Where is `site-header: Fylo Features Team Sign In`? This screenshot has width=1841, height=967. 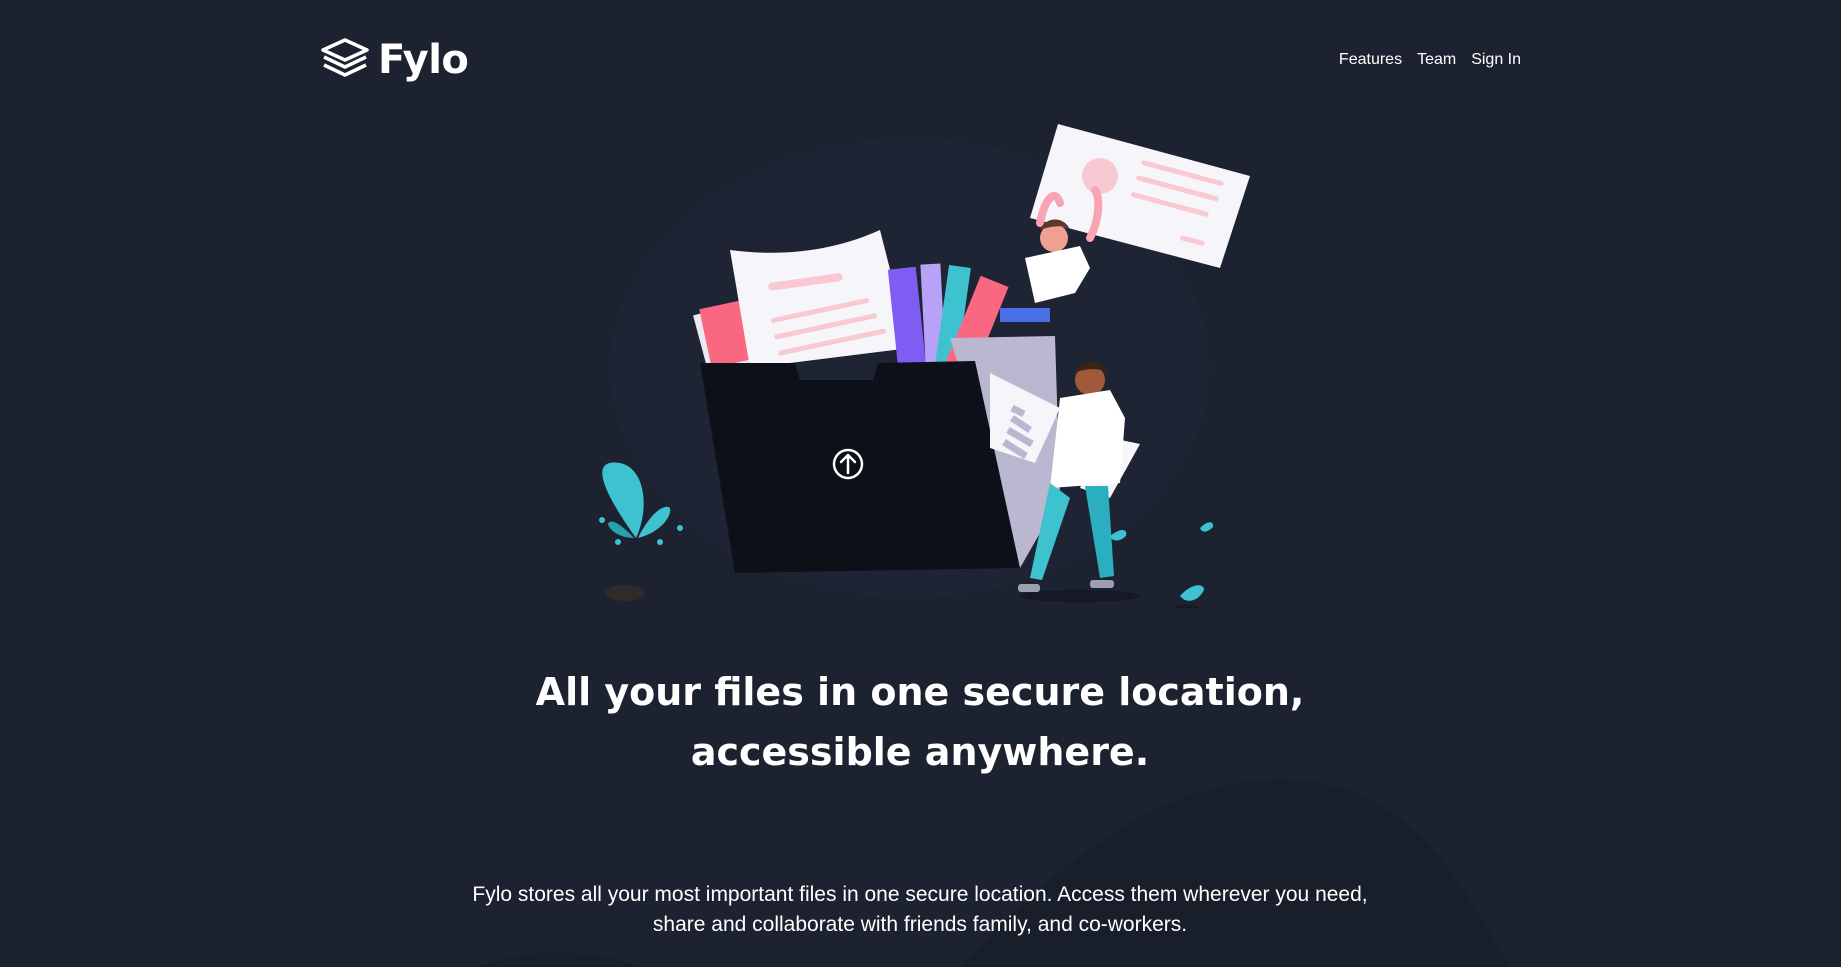
site-header: Fylo Features Team Sign In is located at coordinates (920, 60).